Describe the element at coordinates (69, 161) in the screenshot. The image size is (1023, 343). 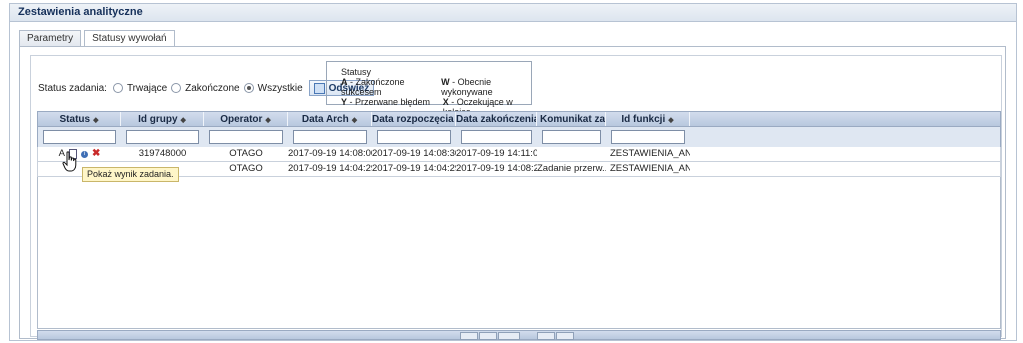
I see `hand-cursor-icon` at that location.